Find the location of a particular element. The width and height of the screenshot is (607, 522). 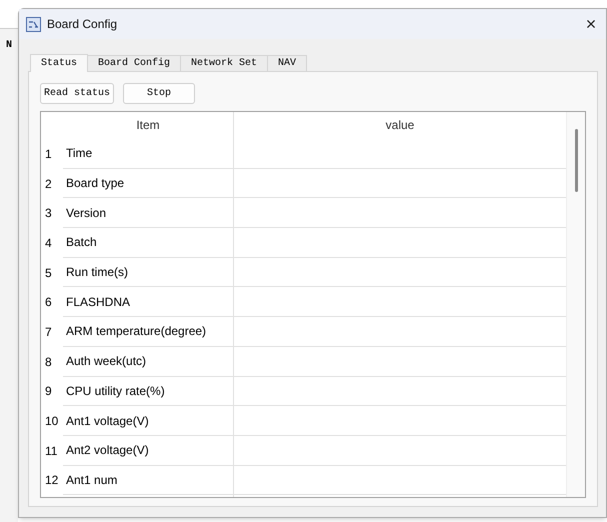

row-number: 1 is located at coordinates (48, 154).